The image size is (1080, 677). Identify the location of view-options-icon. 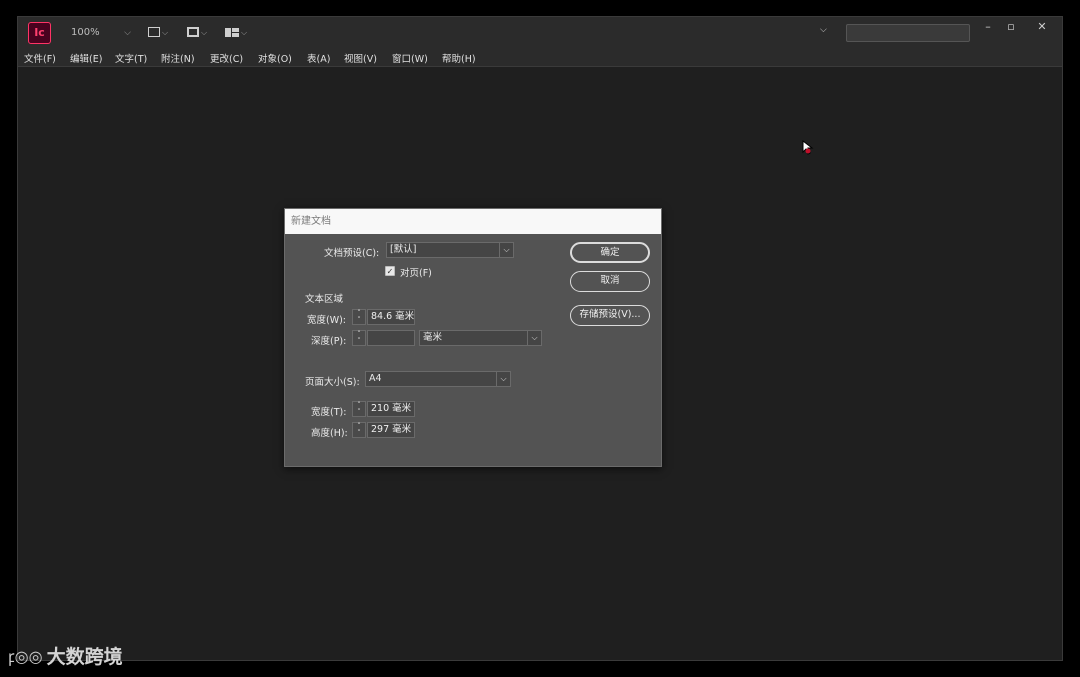
(154, 32).